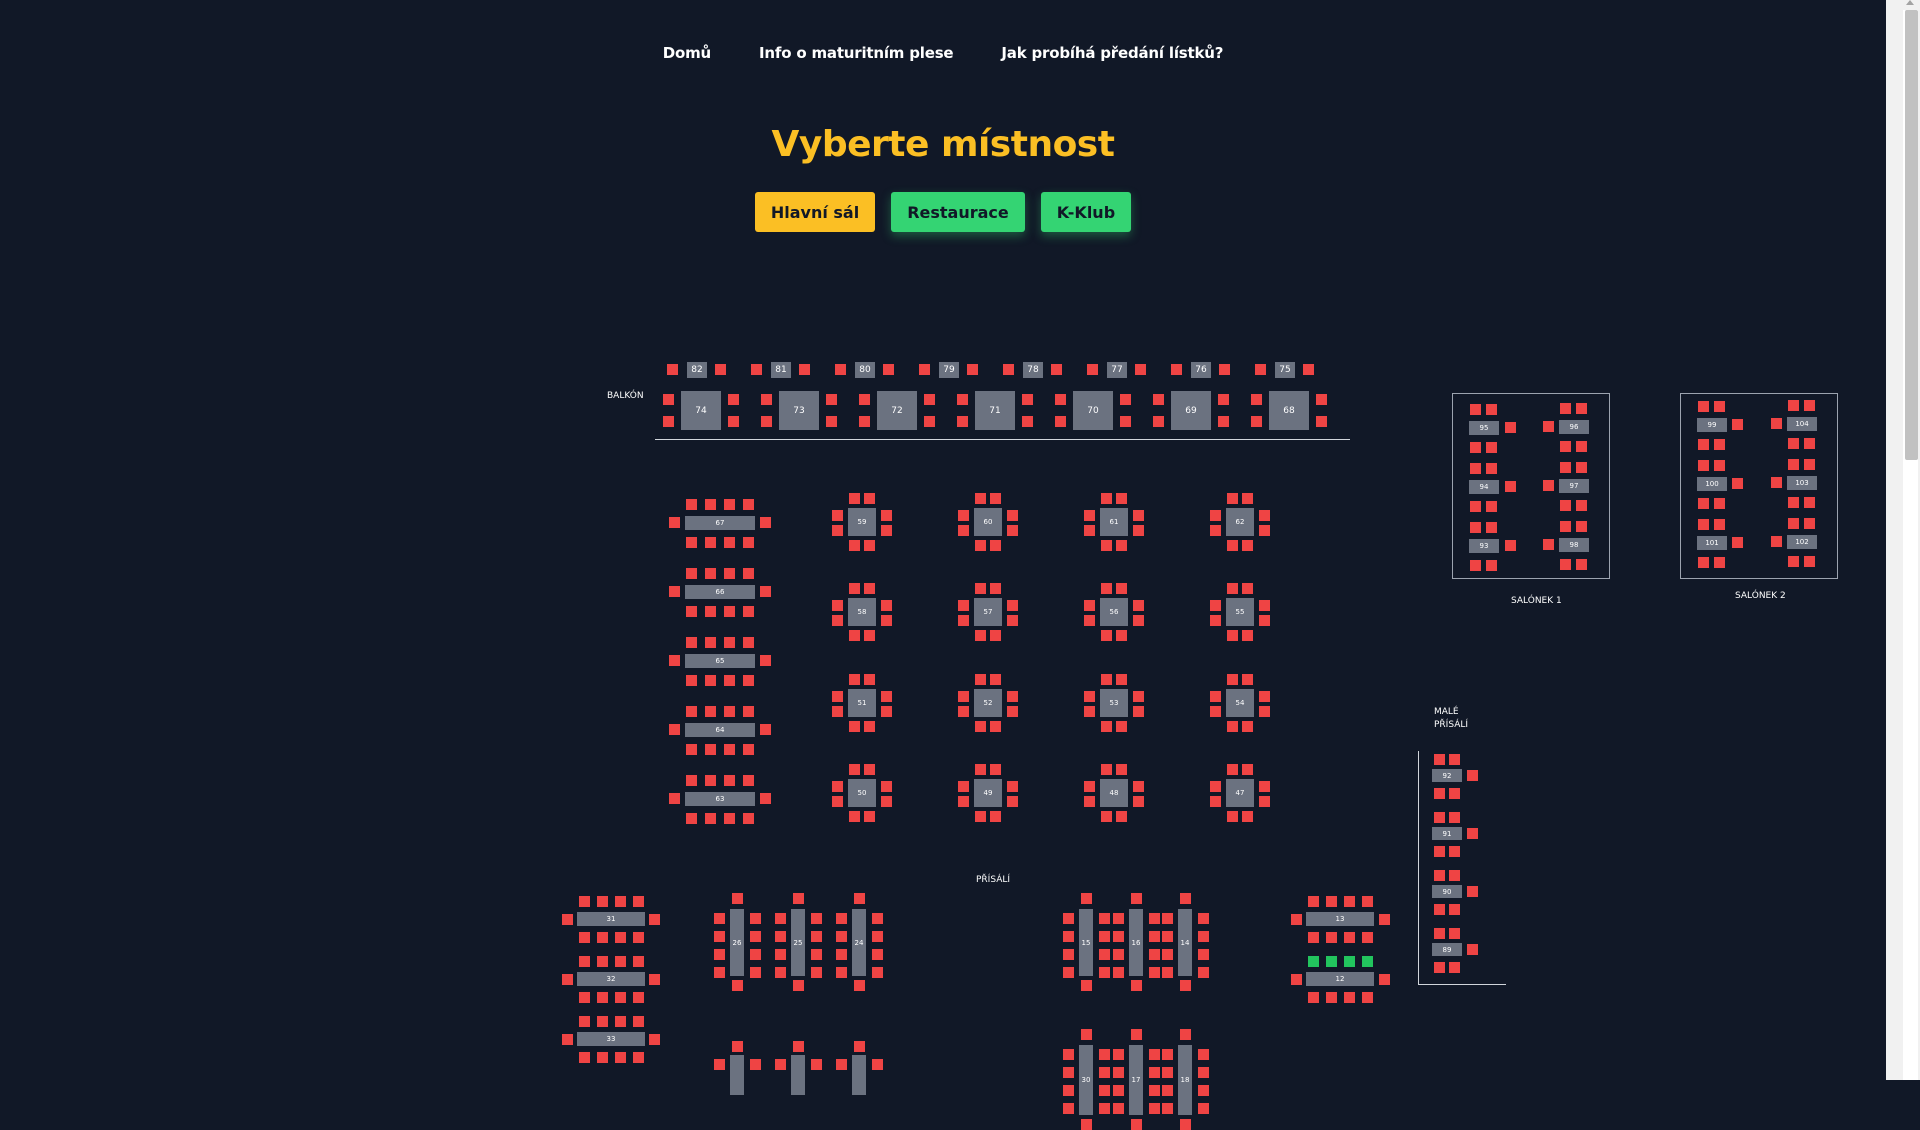 The width and height of the screenshot is (1920, 1130). Describe the element at coordinates (1240, 612) in the screenshot. I see `table-55: 55` at that location.